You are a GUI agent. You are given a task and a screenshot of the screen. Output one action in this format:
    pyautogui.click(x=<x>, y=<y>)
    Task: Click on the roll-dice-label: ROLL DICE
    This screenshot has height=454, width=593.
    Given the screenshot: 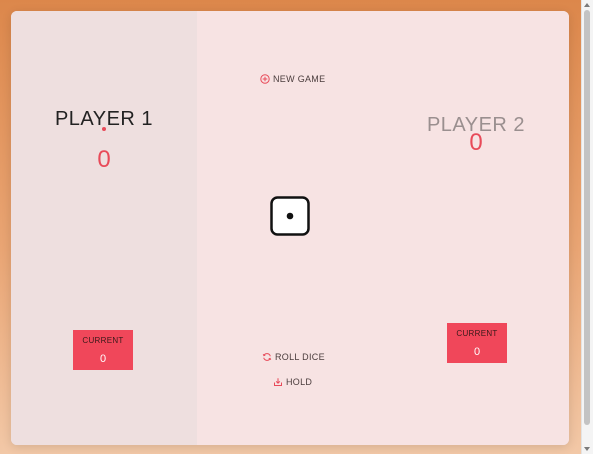 What is the action you would take?
    pyautogui.click(x=300, y=357)
    